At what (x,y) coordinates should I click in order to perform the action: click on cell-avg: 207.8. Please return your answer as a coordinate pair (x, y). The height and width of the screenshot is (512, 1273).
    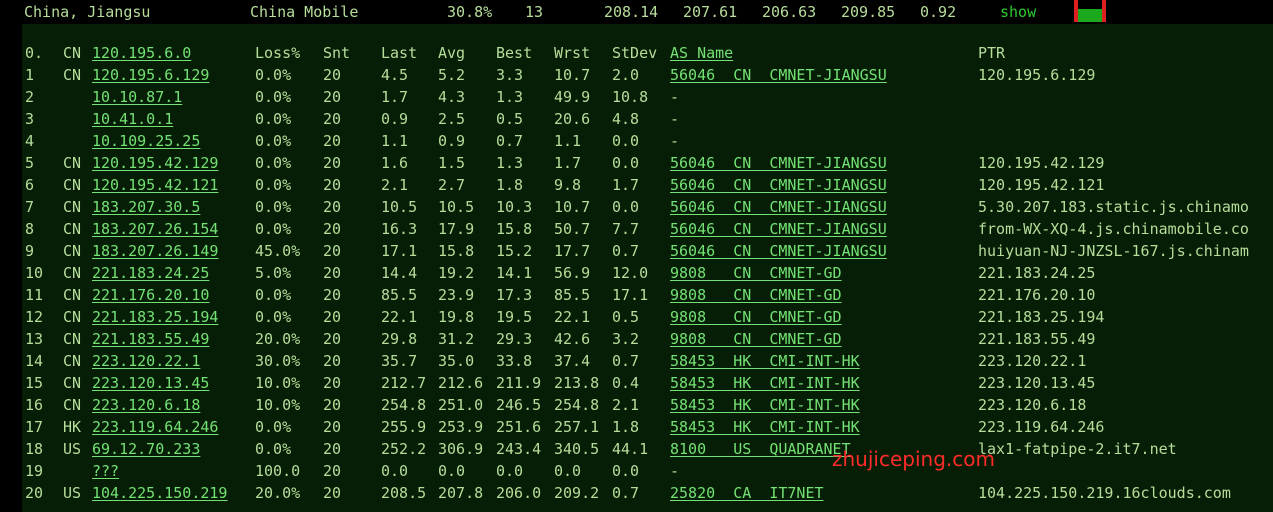
    Looking at the image, I should click on (461, 493).